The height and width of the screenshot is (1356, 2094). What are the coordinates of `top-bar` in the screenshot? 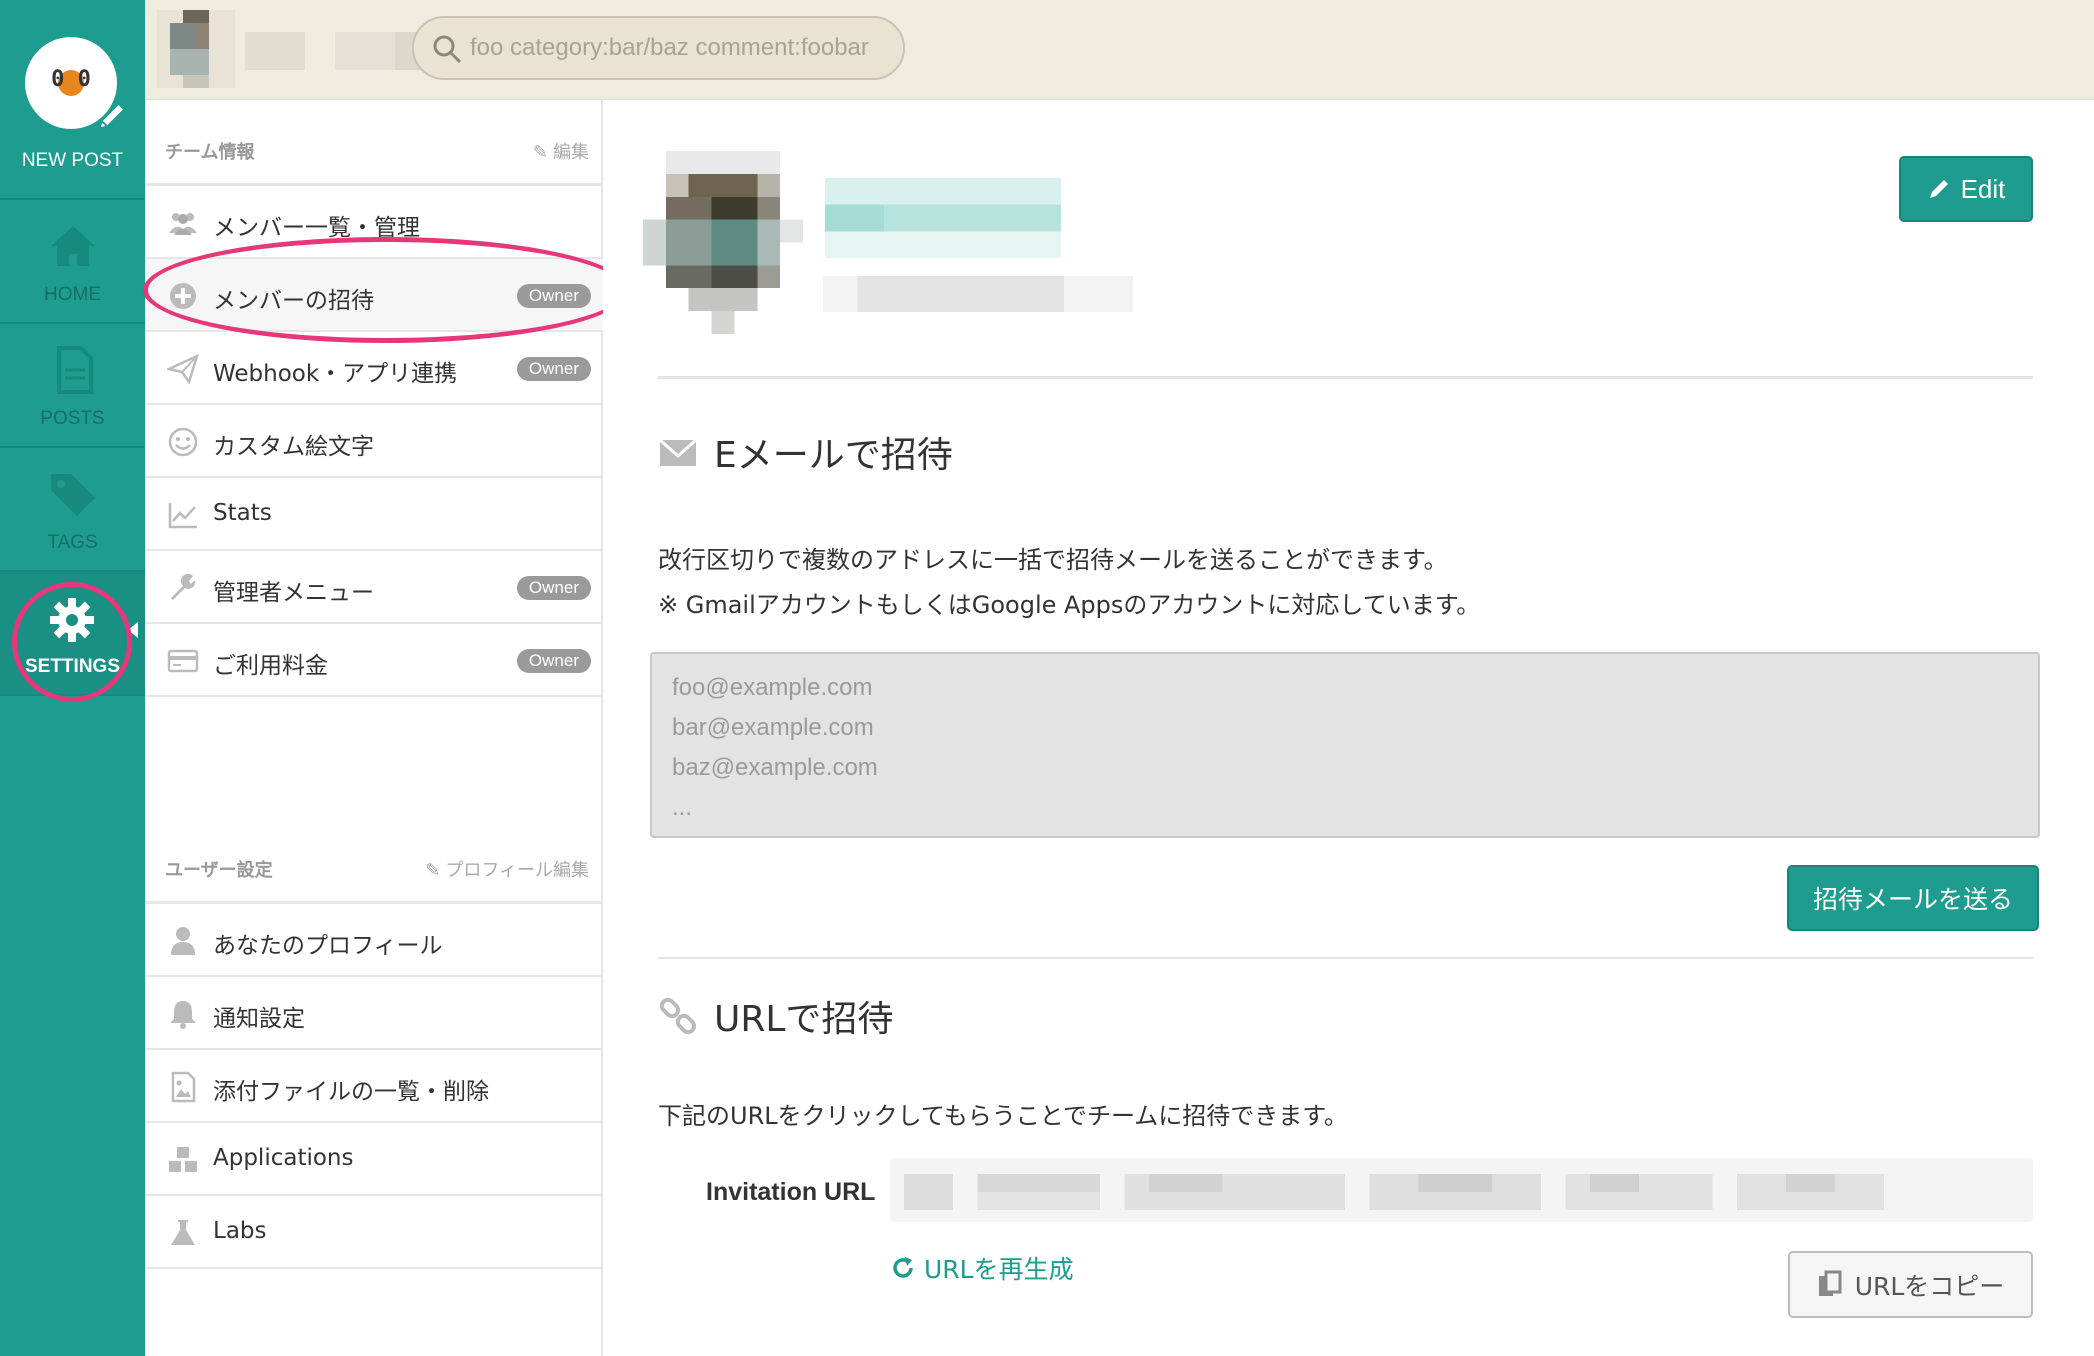 It's located at (1119, 50).